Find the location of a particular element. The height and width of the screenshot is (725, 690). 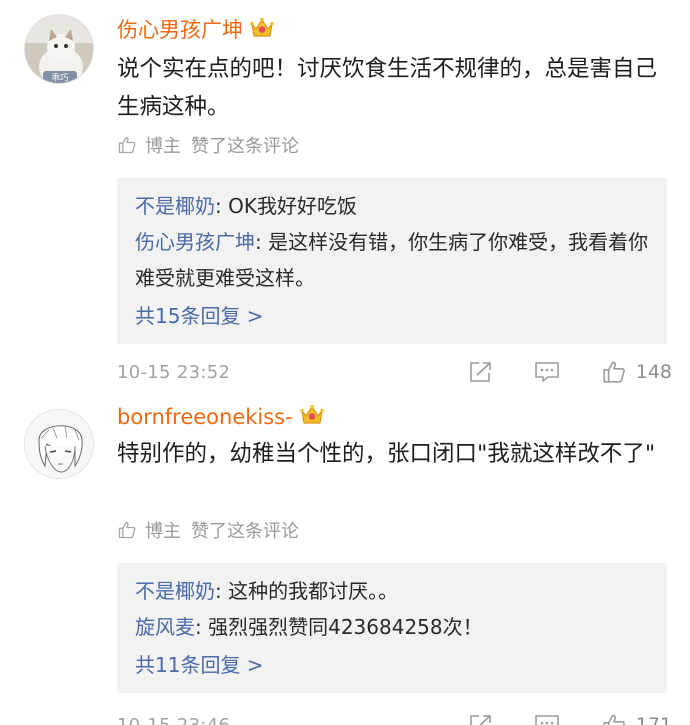

comment-text: 特别作的，幼稚当个性的，张口闭口"我就这样改不了" is located at coordinates (386, 454).